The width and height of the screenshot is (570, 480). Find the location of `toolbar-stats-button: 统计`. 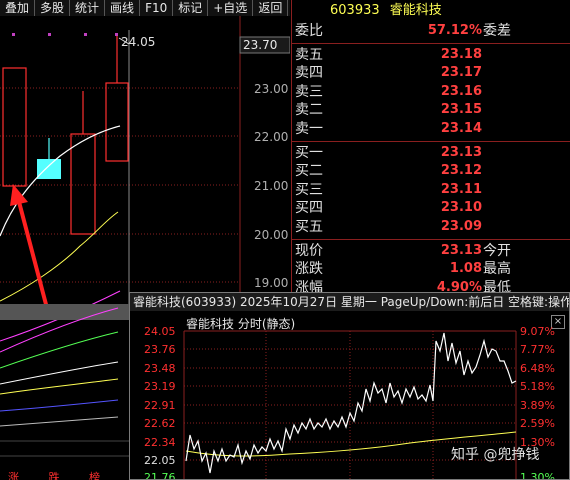

toolbar-stats-button: 统计 is located at coordinates (88, 8).